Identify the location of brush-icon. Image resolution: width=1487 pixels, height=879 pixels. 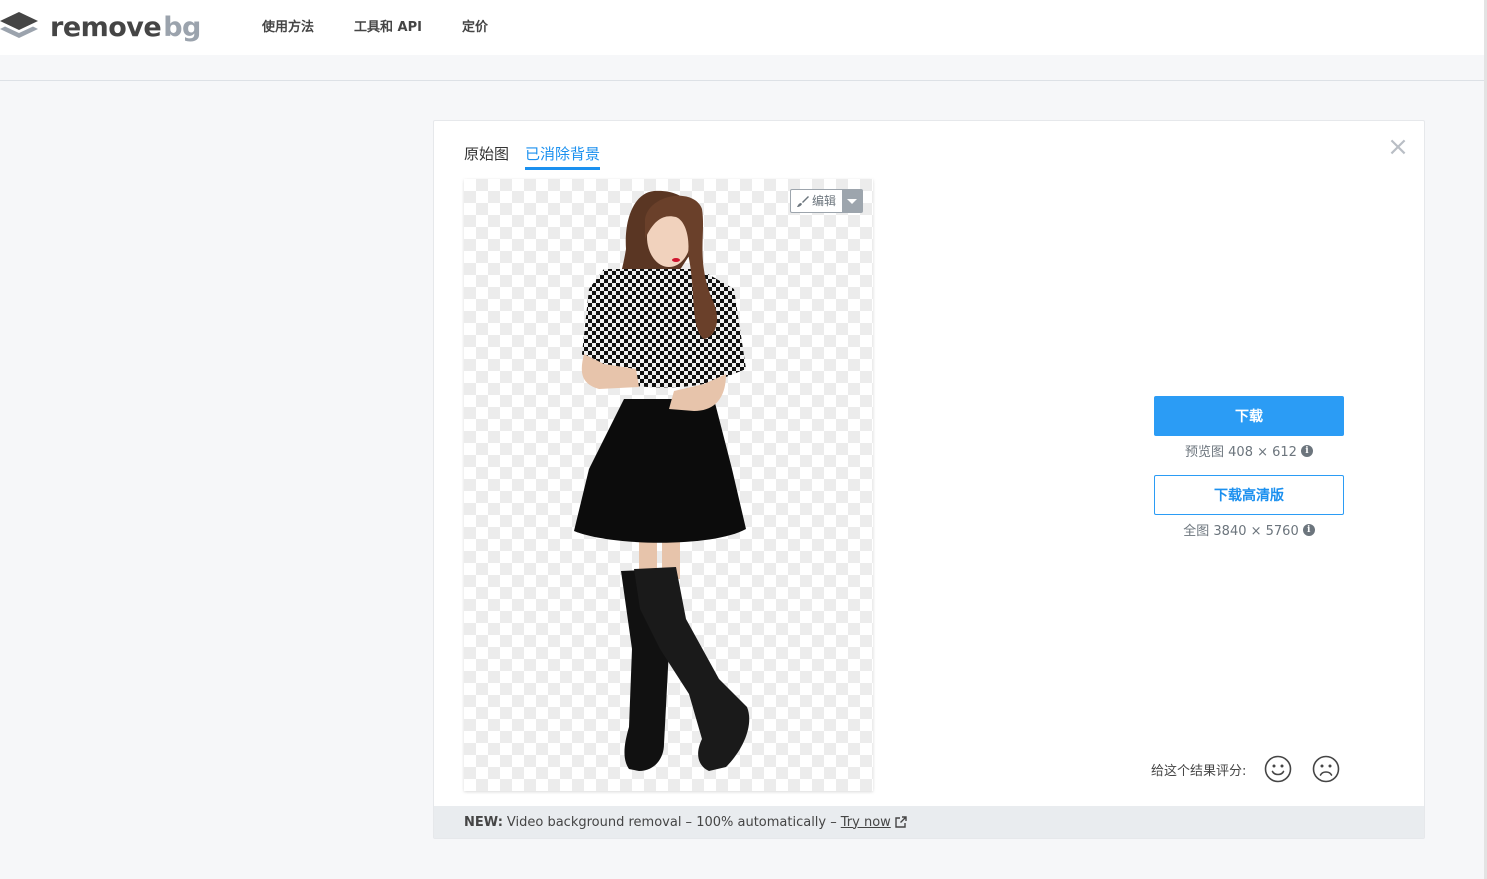
(802, 201).